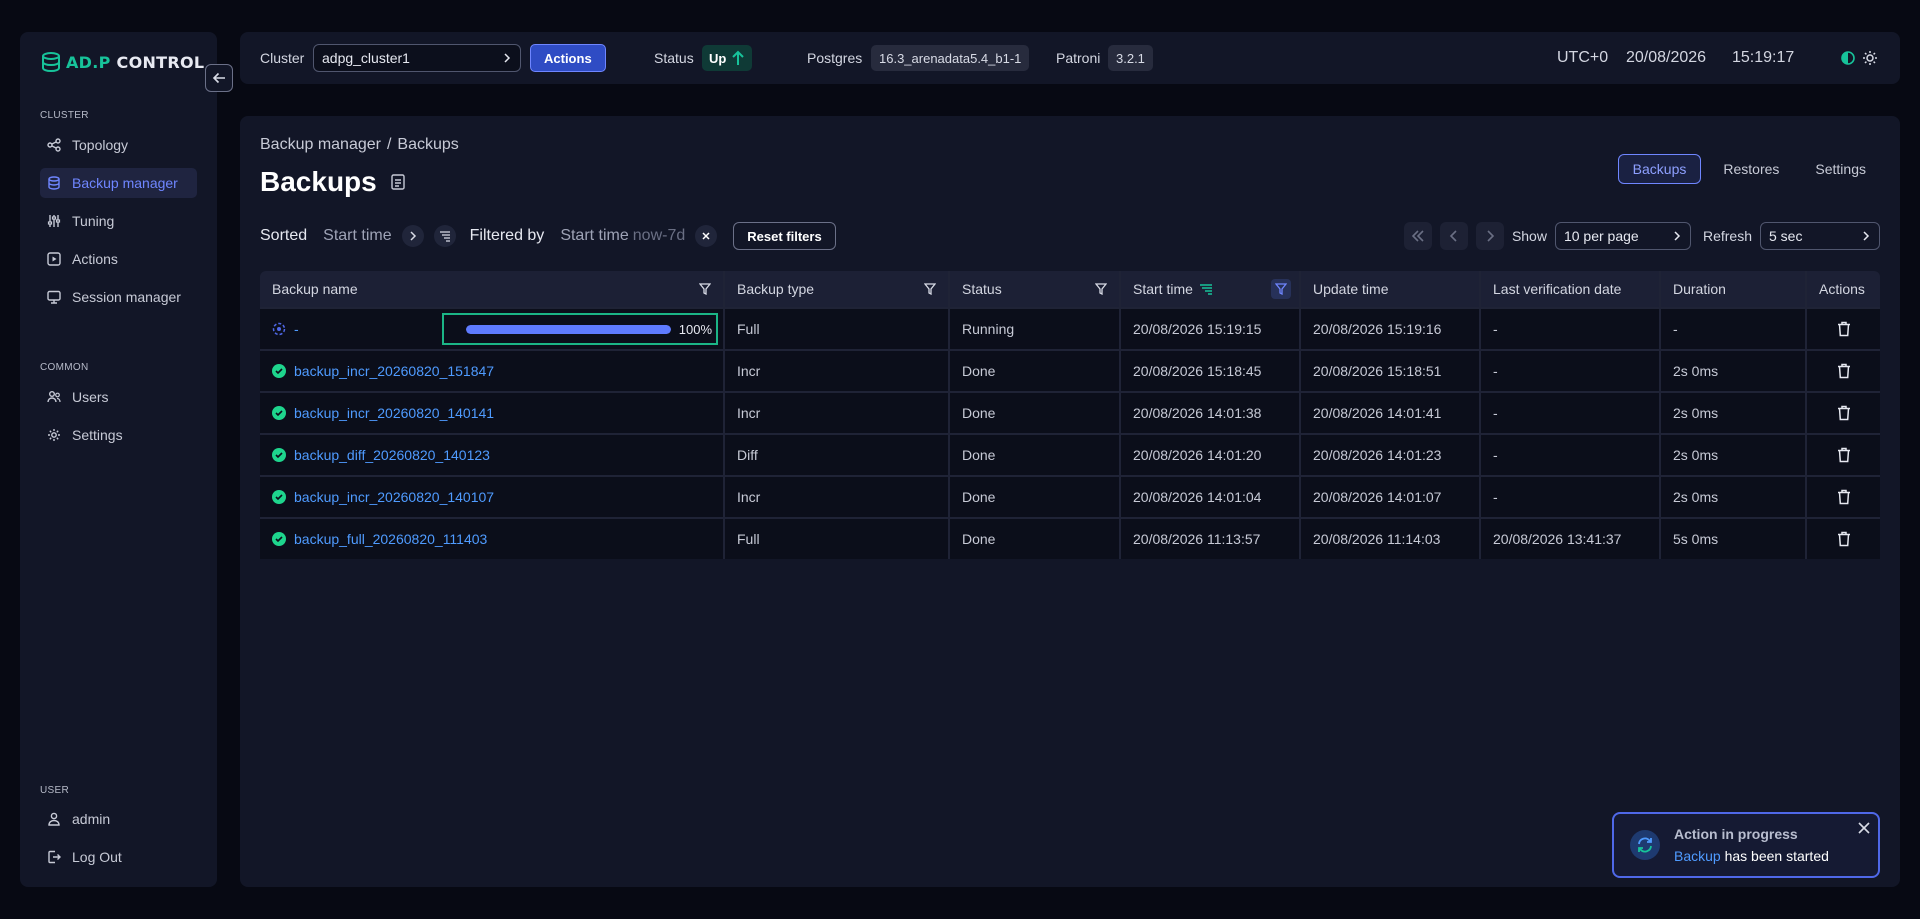 The height and width of the screenshot is (919, 1920). Describe the element at coordinates (1622, 236) in the screenshot. I see `page-size-select: 10 per page` at that location.